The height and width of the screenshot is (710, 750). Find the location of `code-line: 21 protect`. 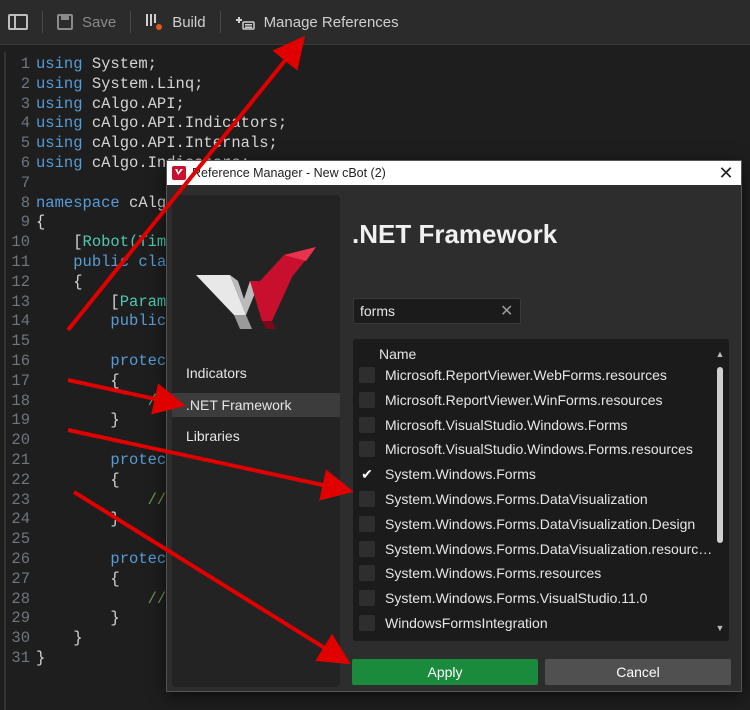

code-line: 21 protect is located at coordinates (90, 460).